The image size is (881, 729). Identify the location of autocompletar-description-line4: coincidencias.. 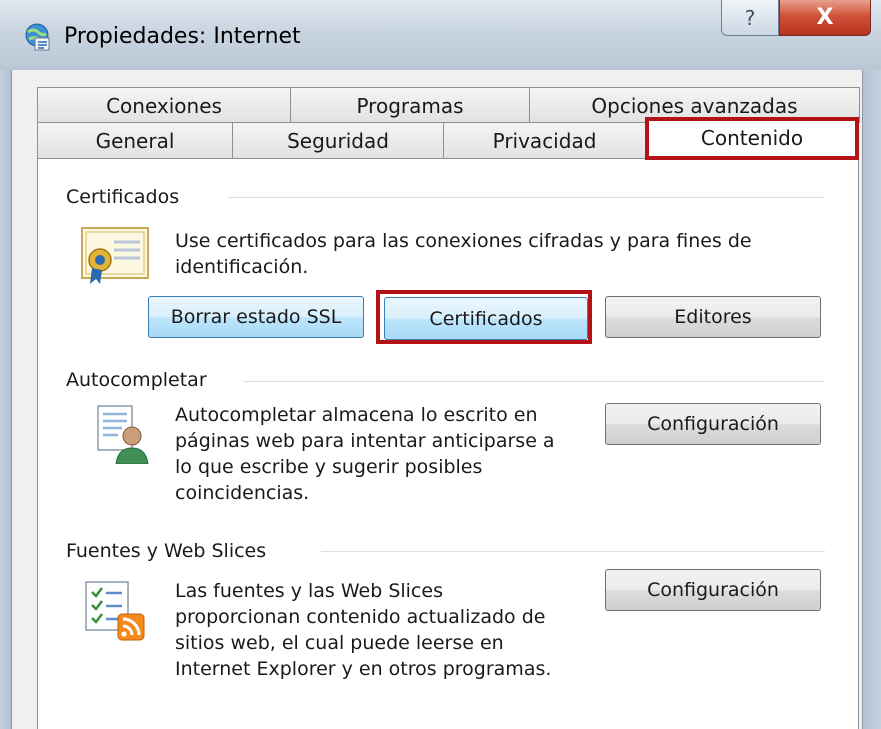
(242, 493).